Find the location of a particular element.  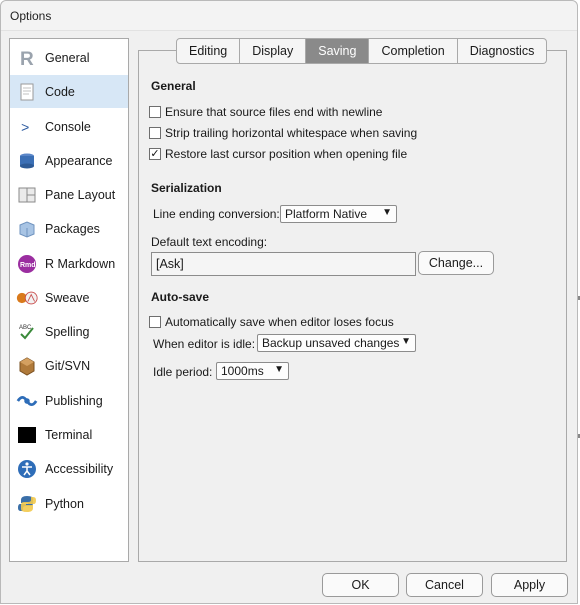

sidebar-item-label: Spelling is located at coordinates (67, 331).